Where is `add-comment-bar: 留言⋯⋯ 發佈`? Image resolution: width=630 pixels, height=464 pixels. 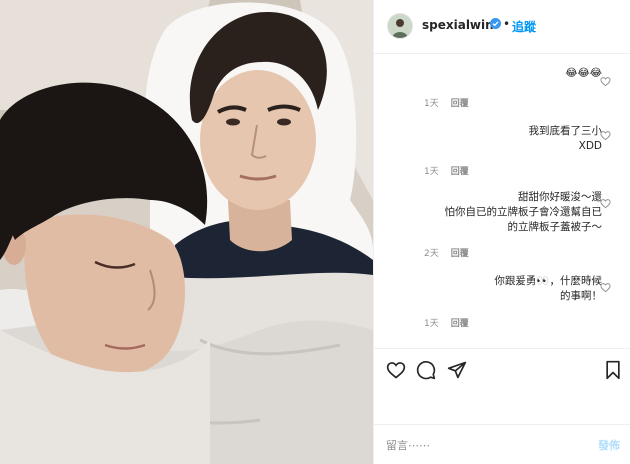 add-comment-bar: 留言⋯⋯ 發佈 is located at coordinates (502, 444).